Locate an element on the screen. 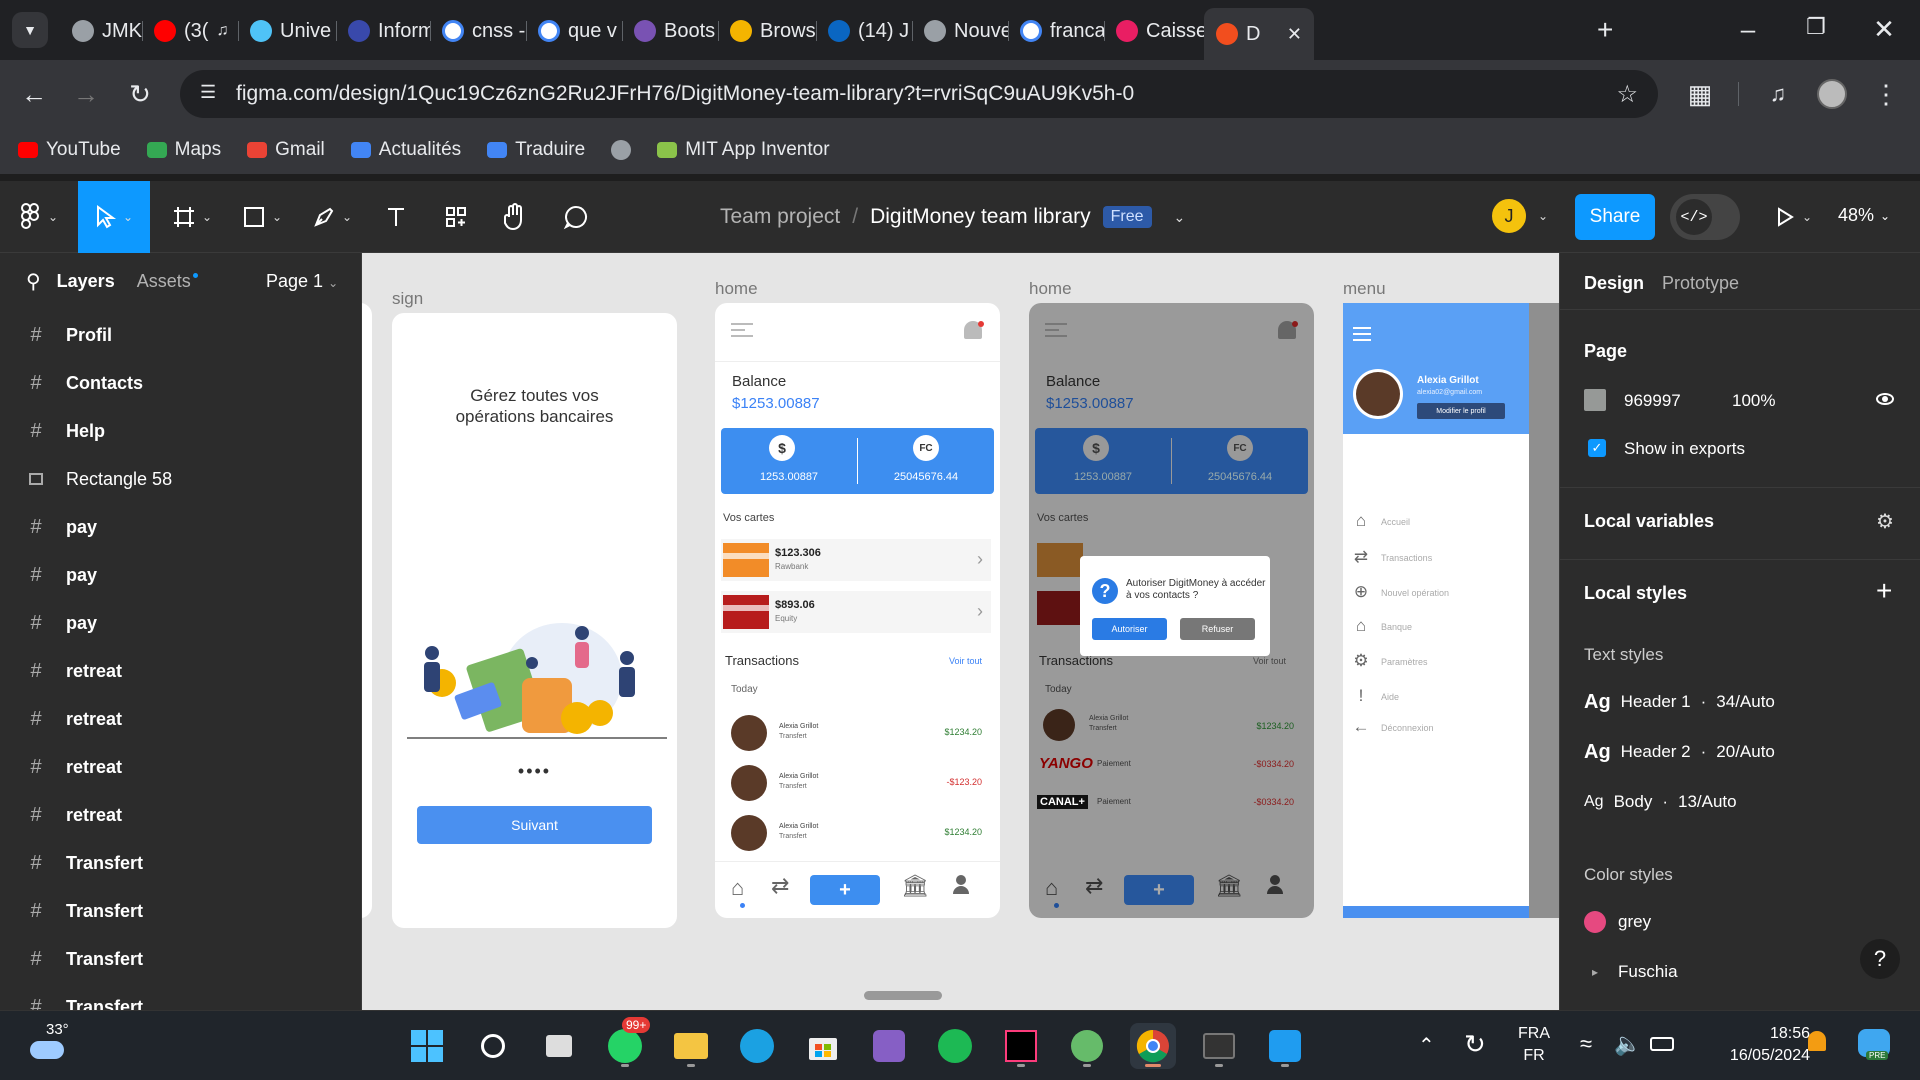  bookmark-3: Actualités is located at coordinates (405, 150).